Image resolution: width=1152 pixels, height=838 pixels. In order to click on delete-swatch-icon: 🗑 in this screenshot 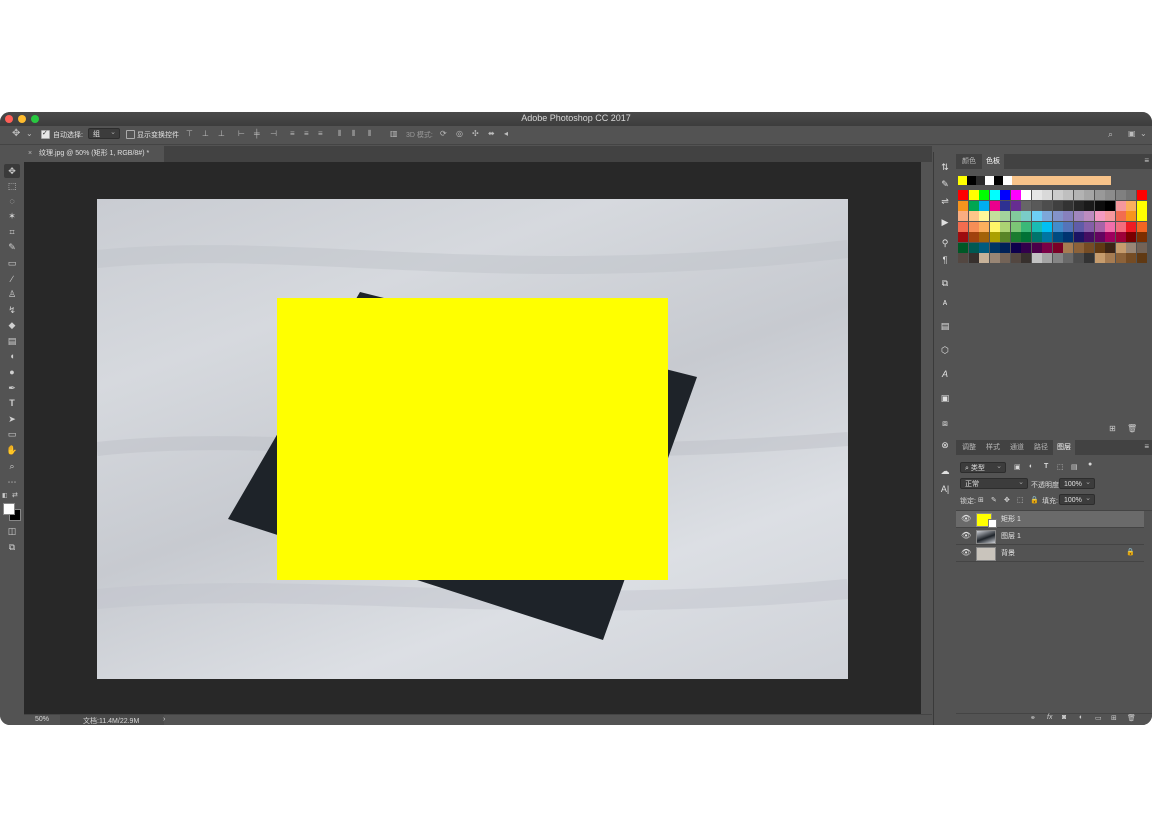, I will do `click(1132, 428)`.